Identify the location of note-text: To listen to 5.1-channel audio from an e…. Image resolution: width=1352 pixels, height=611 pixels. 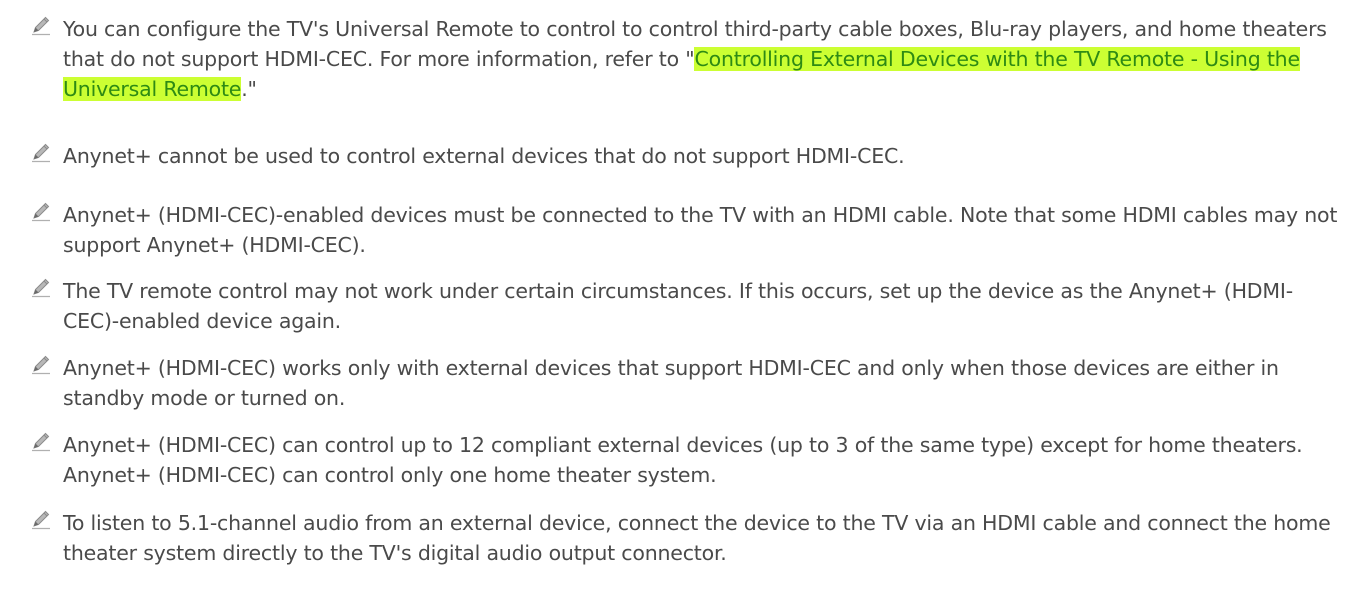
(697, 538).